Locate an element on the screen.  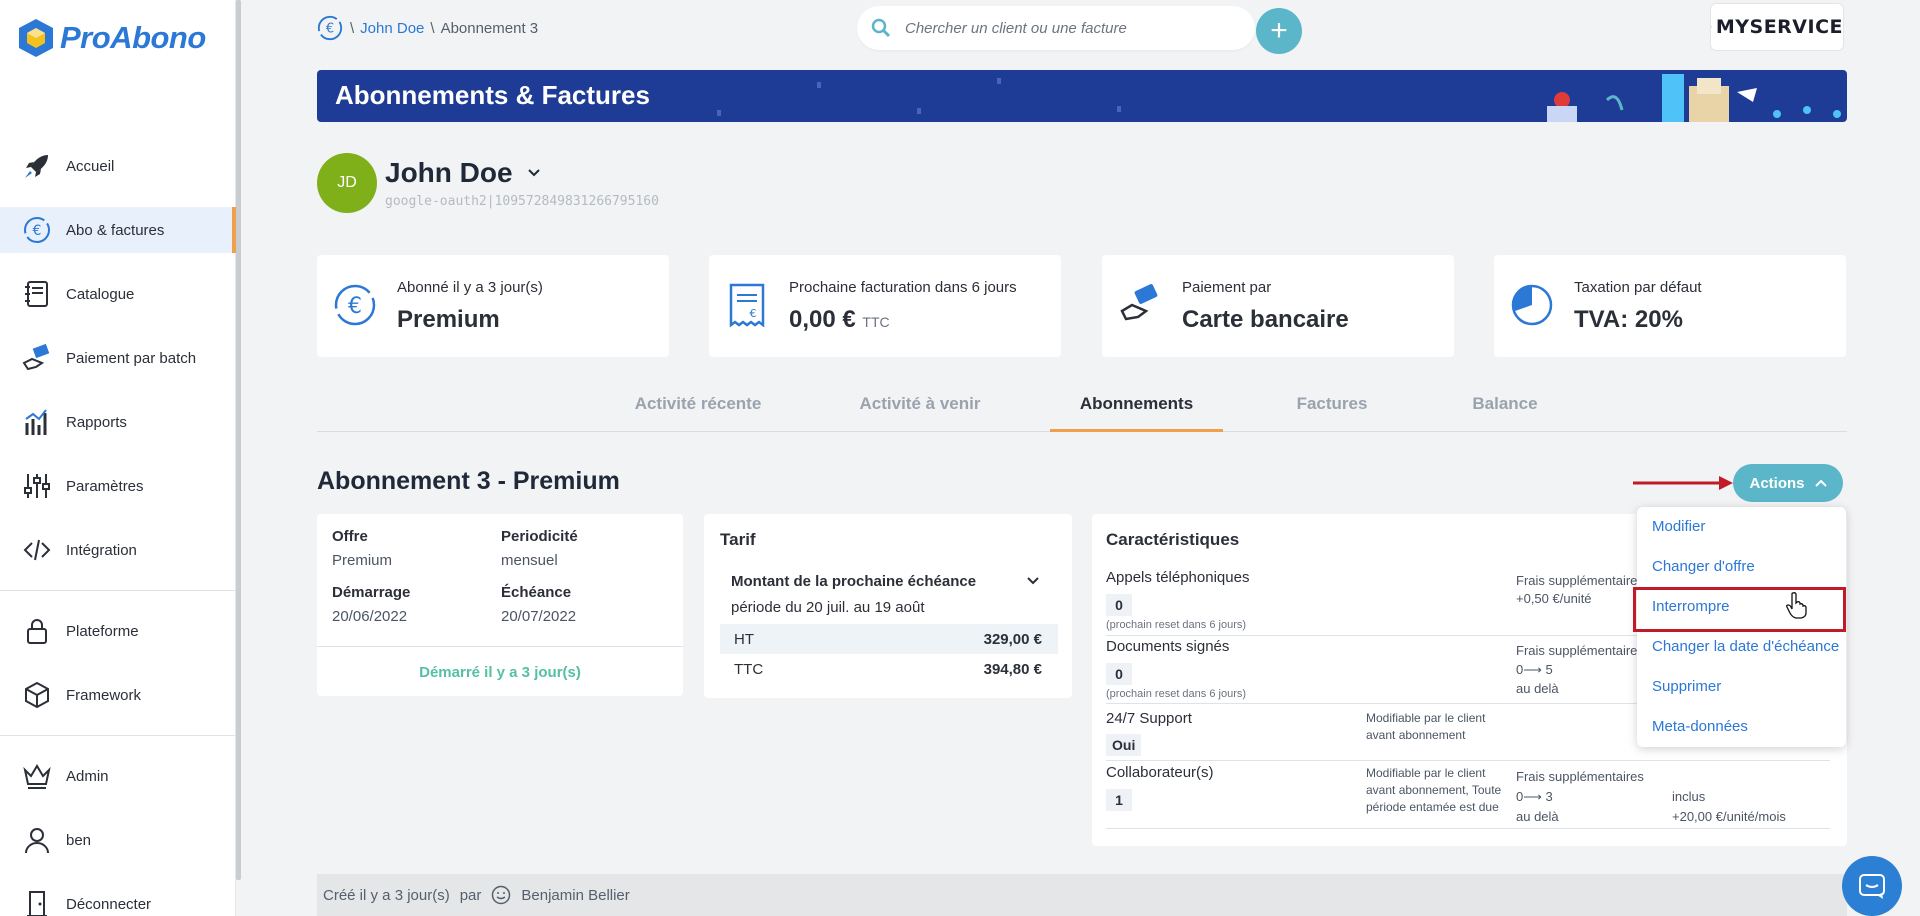
menu-item-changer-date: Changer la date d'échéance is located at coordinates (1745, 646).